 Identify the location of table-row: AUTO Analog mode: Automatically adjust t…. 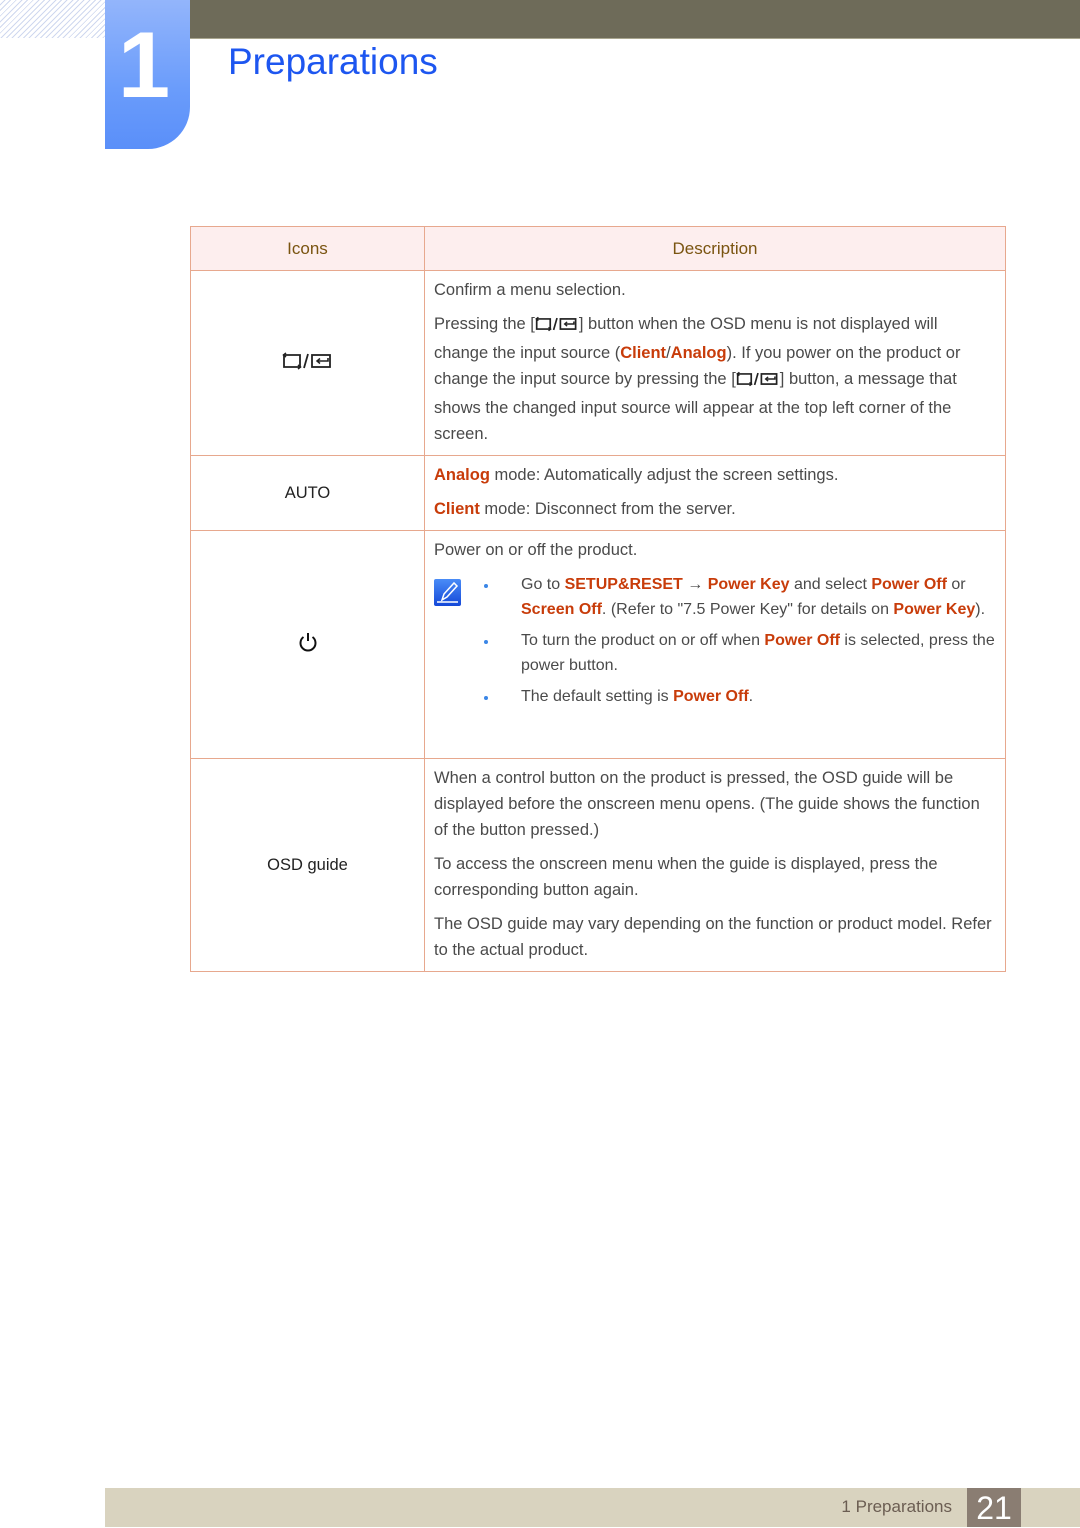
(598, 493).